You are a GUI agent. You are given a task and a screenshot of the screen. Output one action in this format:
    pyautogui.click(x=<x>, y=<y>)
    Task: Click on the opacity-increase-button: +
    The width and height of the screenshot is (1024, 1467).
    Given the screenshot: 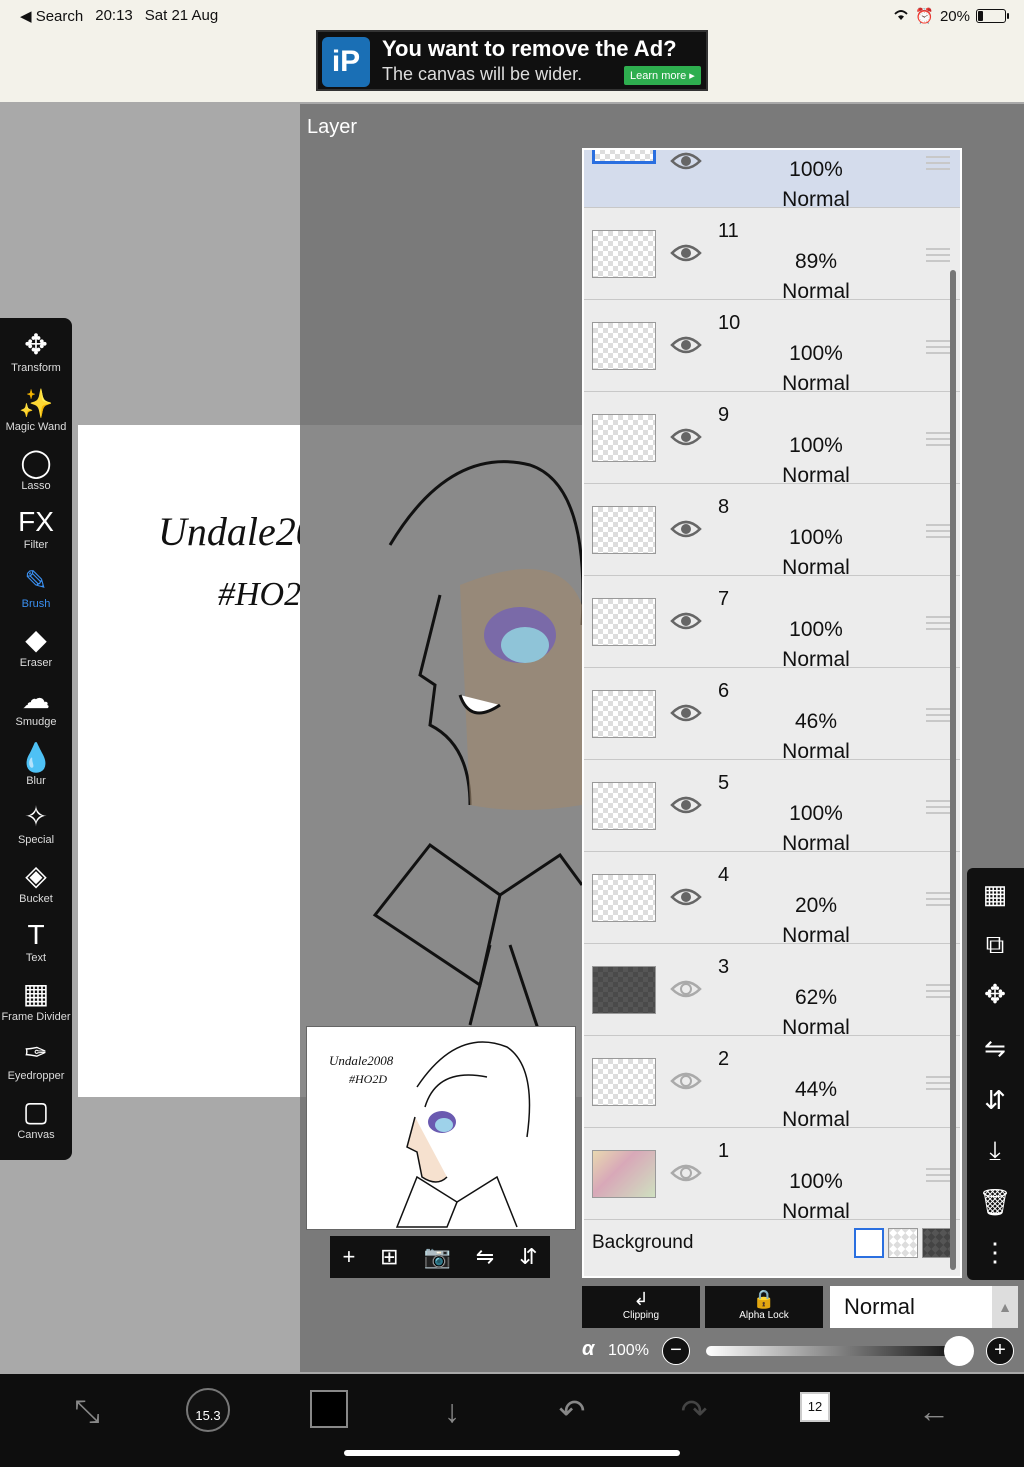 What is the action you would take?
    pyautogui.click(x=1000, y=1351)
    